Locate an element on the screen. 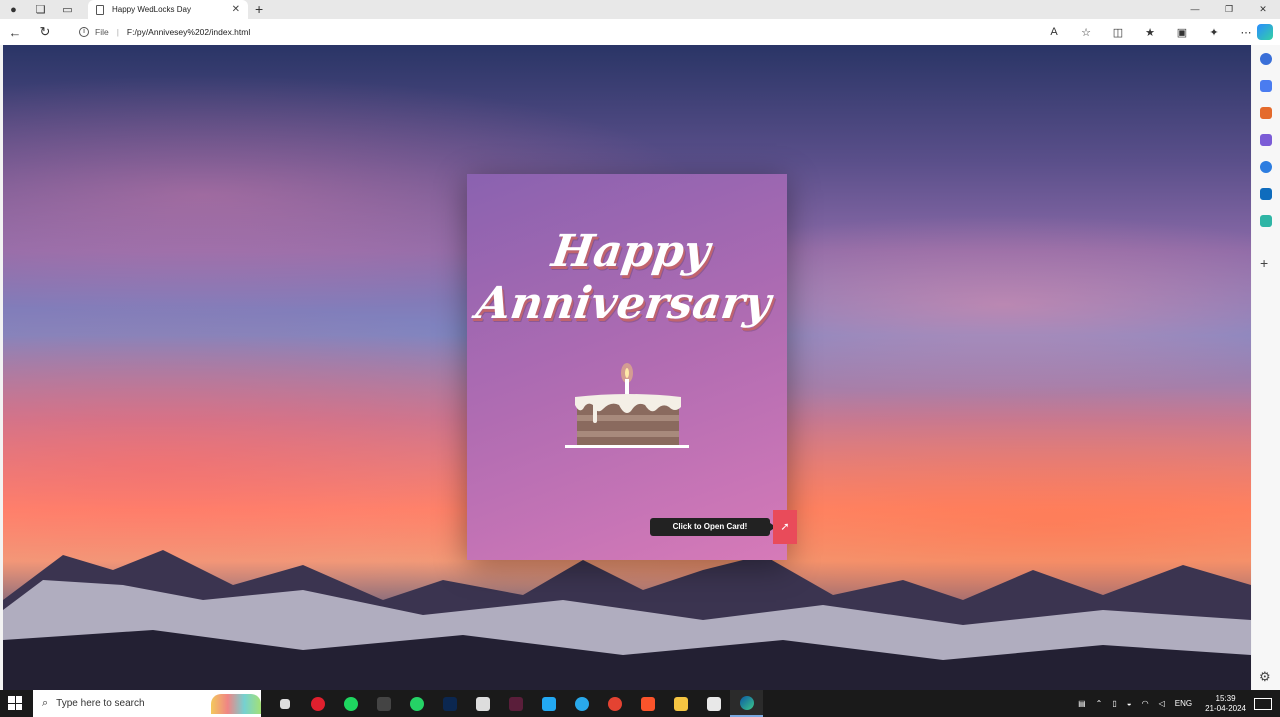  clock: 15:39 21-04-2024 is located at coordinates (1225, 704).